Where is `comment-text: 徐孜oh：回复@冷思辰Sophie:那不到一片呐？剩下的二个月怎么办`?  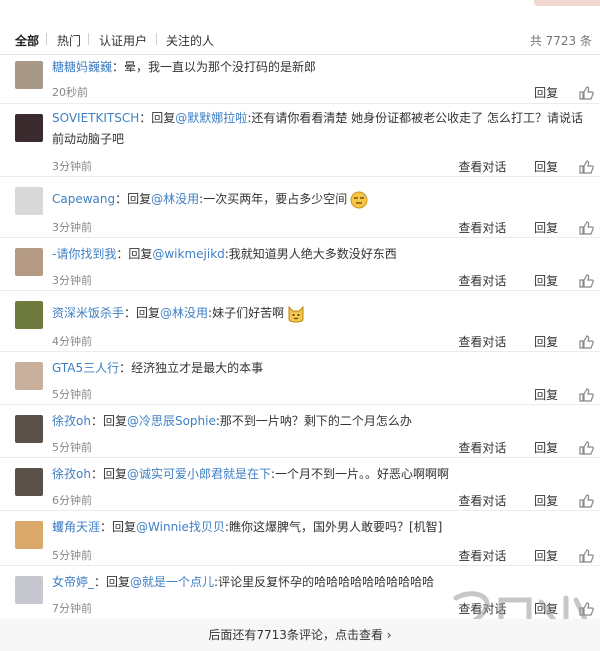
comment-text: 徐孜oh：回复@冷思辰Sophie:那不到一片呐？剩下的二个月怎么办 is located at coordinates (319, 421).